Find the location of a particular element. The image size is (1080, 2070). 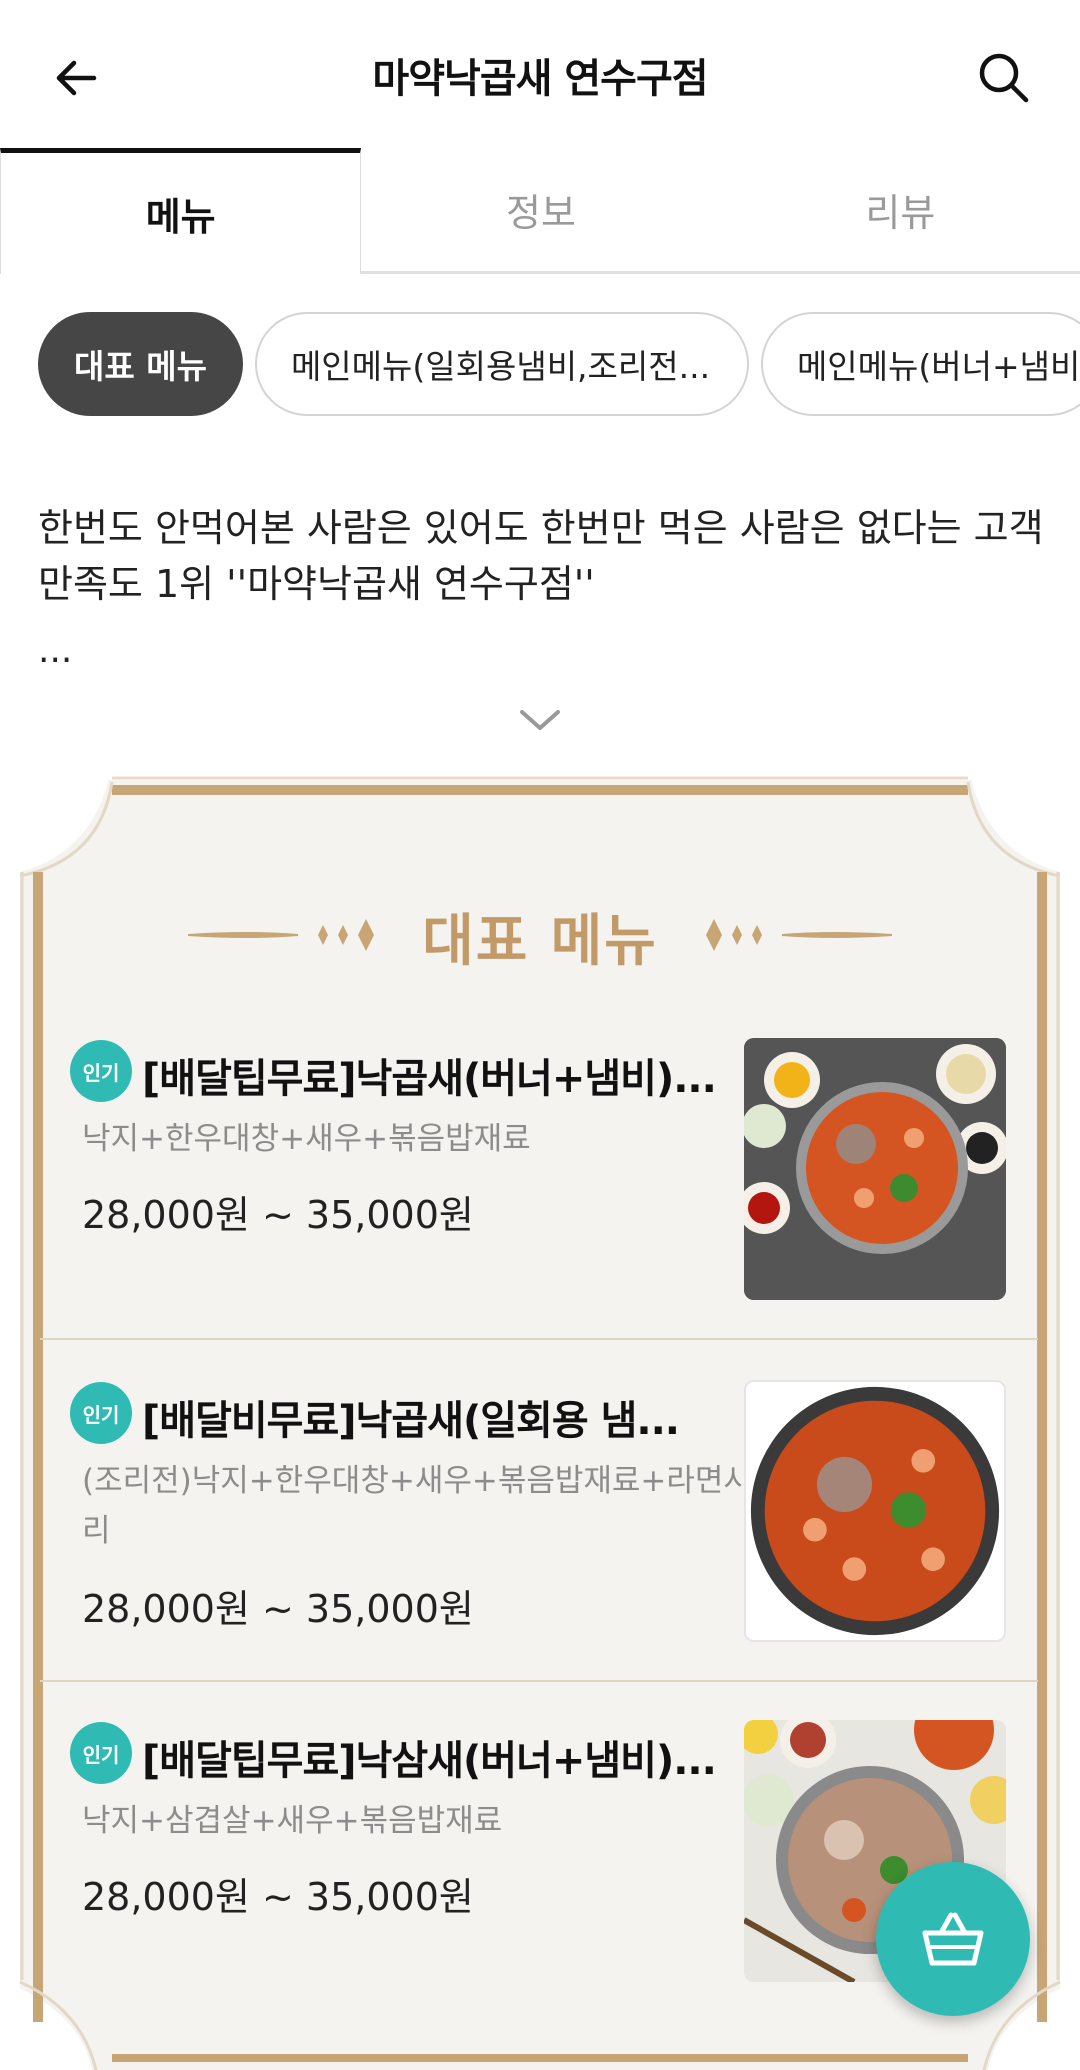

rep-menu-title: 대표 메뉴 is located at coordinates (540, 941).